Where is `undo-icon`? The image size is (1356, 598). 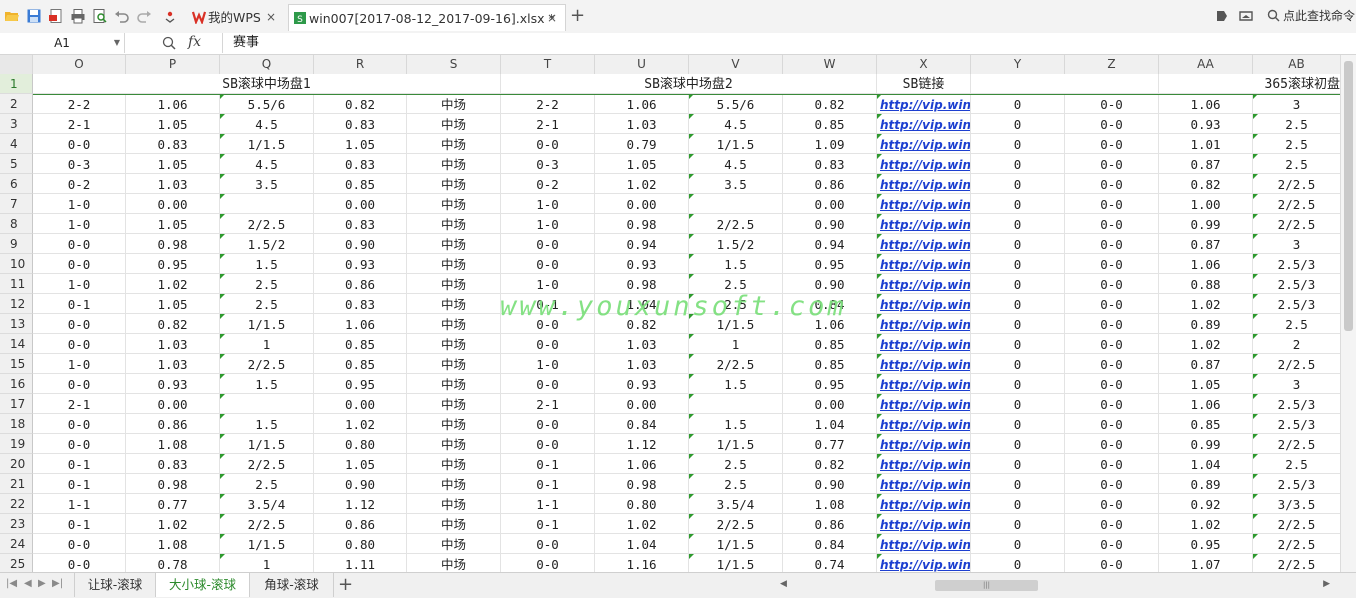 undo-icon is located at coordinates (122, 16).